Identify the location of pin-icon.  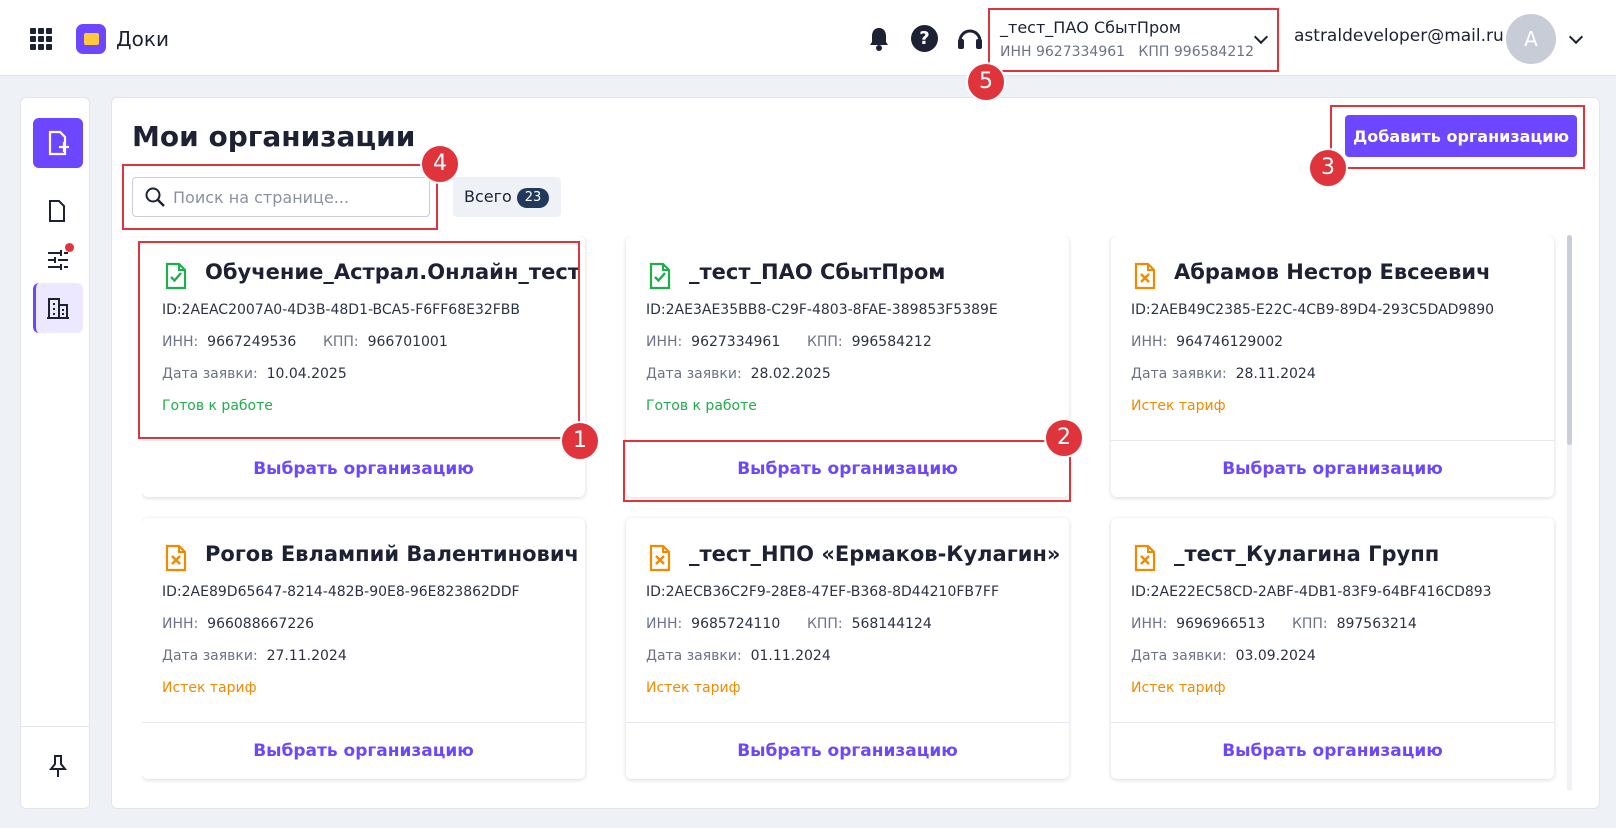
(58, 766).